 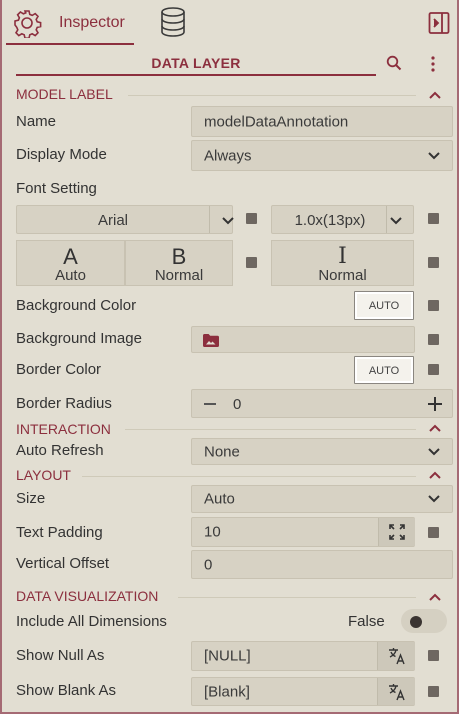 I want to click on font-italic-button: I Normal, so click(x=342, y=263).